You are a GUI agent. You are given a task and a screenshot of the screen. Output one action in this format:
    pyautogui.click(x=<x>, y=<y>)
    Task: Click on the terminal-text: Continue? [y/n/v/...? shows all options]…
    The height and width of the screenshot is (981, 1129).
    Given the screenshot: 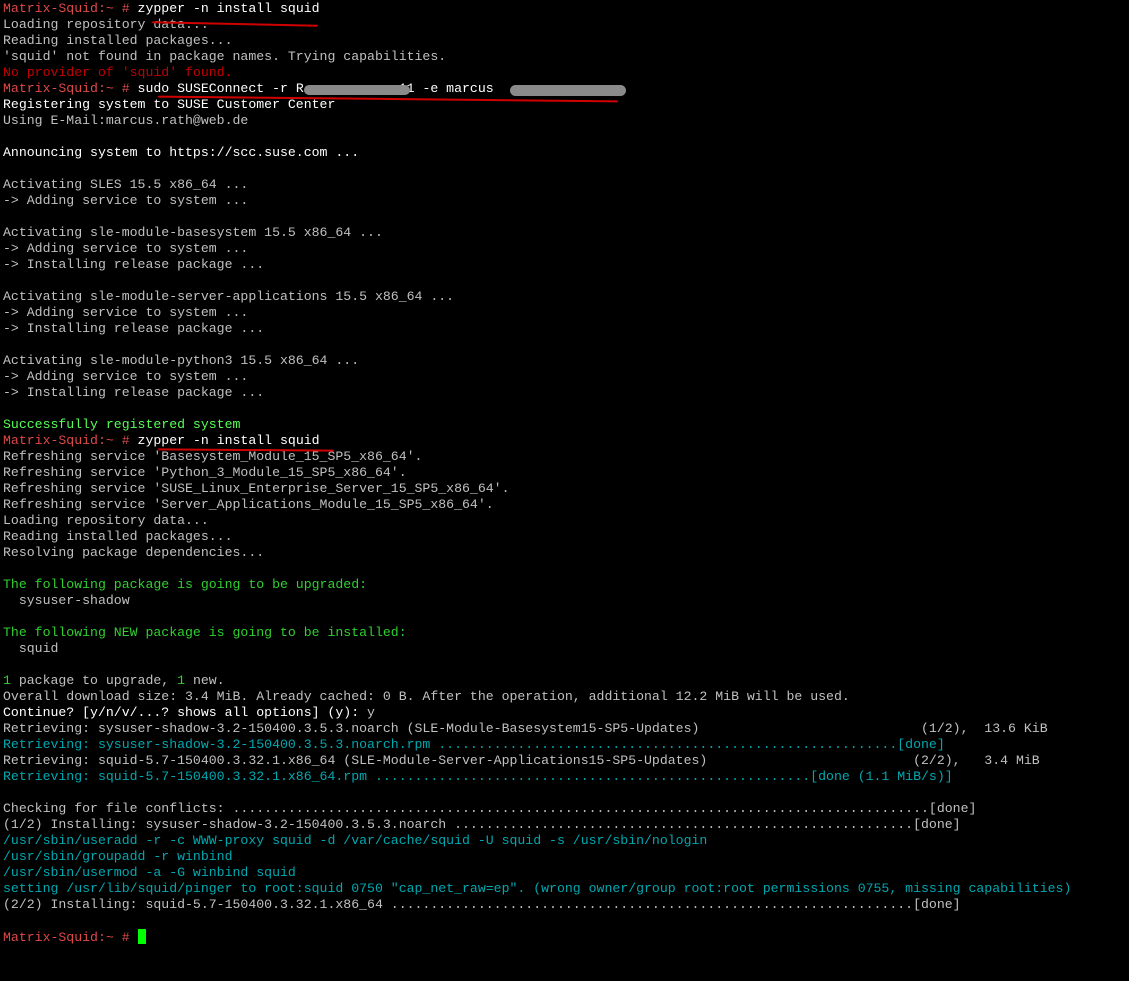 What is the action you would take?
    pyautogui.click(x=185, y=712)
    